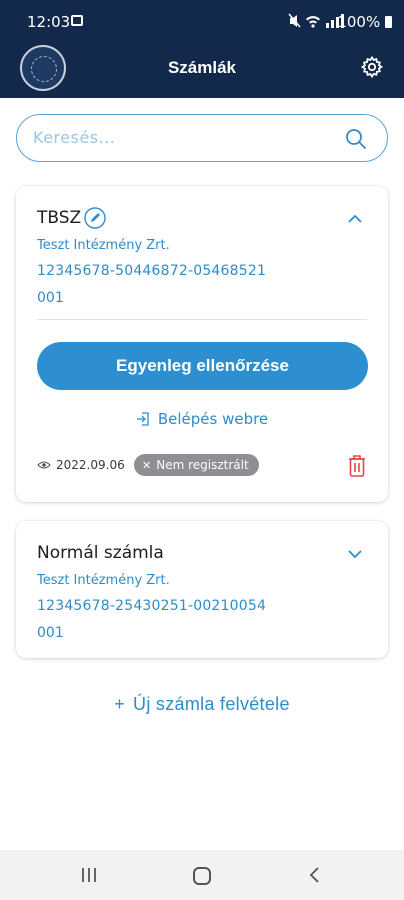 The width and height of the screenshot is (404, 900). Describe the element at coordinates (100, 553) in the screenshot. I see `account-name: Normál számla` at that location.